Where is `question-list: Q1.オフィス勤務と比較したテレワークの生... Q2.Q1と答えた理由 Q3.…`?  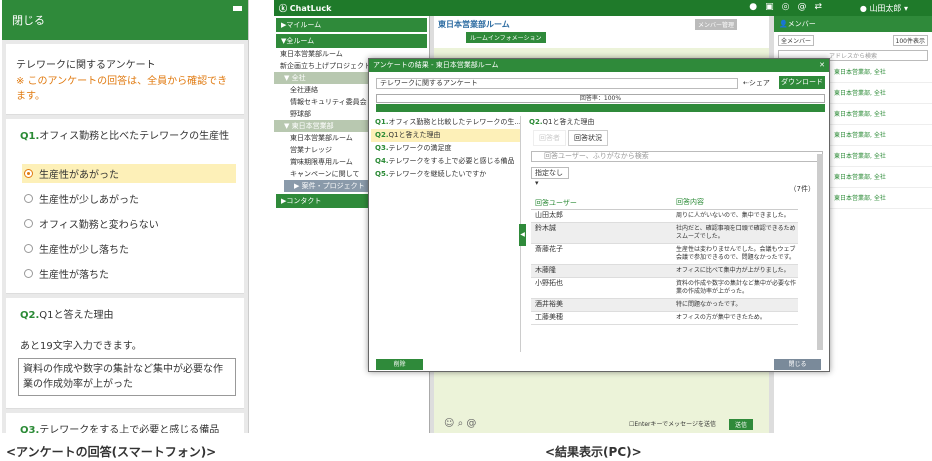
question-list: Q1.オフィス勤務と比較したテレワークの生... Q2.Q1と答えた理由 Q3.… is located at coordinates (446, 234).